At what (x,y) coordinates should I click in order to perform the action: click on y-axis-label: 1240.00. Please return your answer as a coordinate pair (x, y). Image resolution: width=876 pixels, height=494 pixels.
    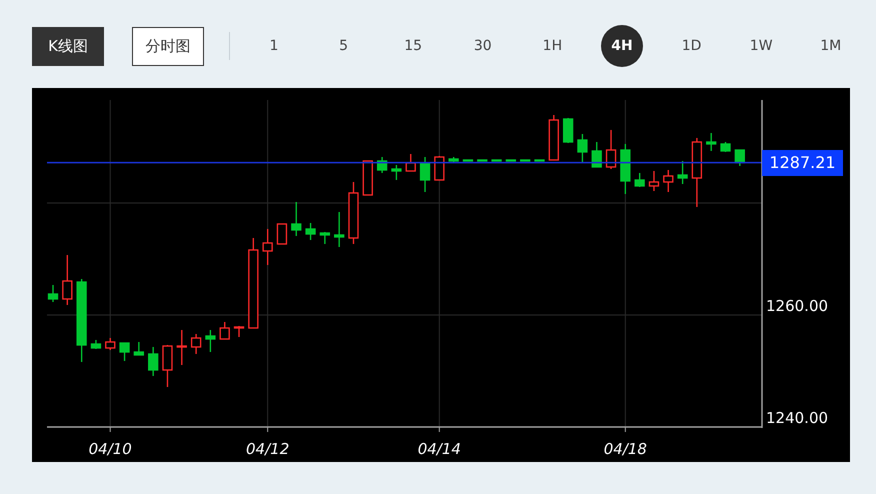
    Looking at the image, I should click on (797, 418).